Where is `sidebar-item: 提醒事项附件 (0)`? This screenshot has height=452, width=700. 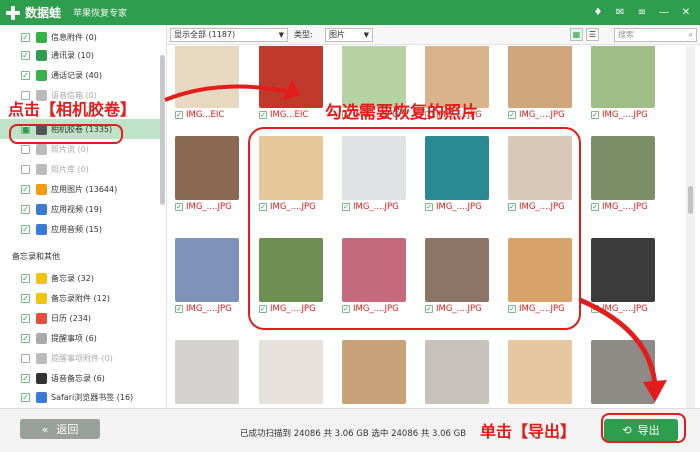
sidebar-item: 提醒事项附件 (0) is located at coordinates (80, 358).